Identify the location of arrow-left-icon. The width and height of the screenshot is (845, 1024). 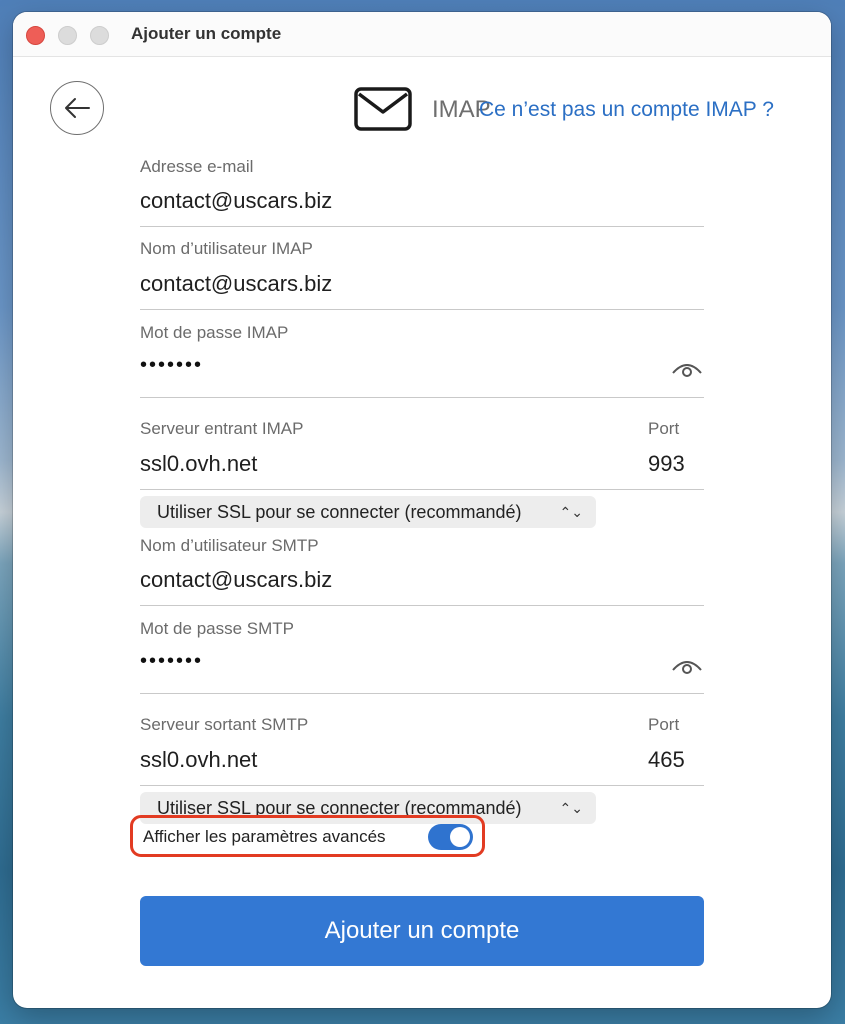
(77, 108).